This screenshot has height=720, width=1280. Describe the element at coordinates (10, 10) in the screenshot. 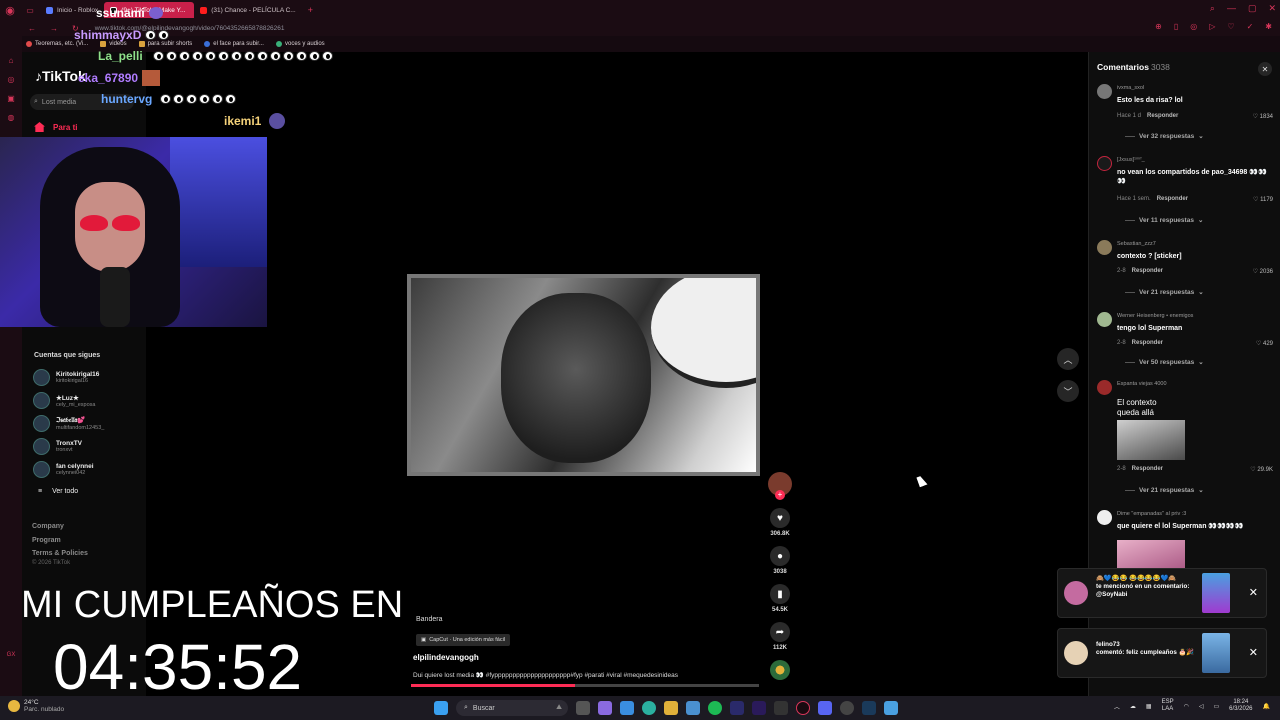

I see `opera-gx-icon: ◉` at that location.